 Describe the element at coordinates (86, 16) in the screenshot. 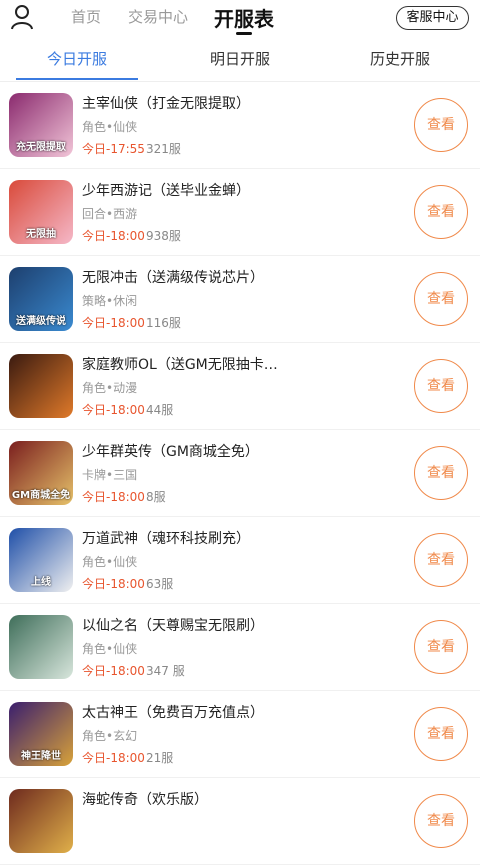

I see `nav-home-link: 首页` at that location.